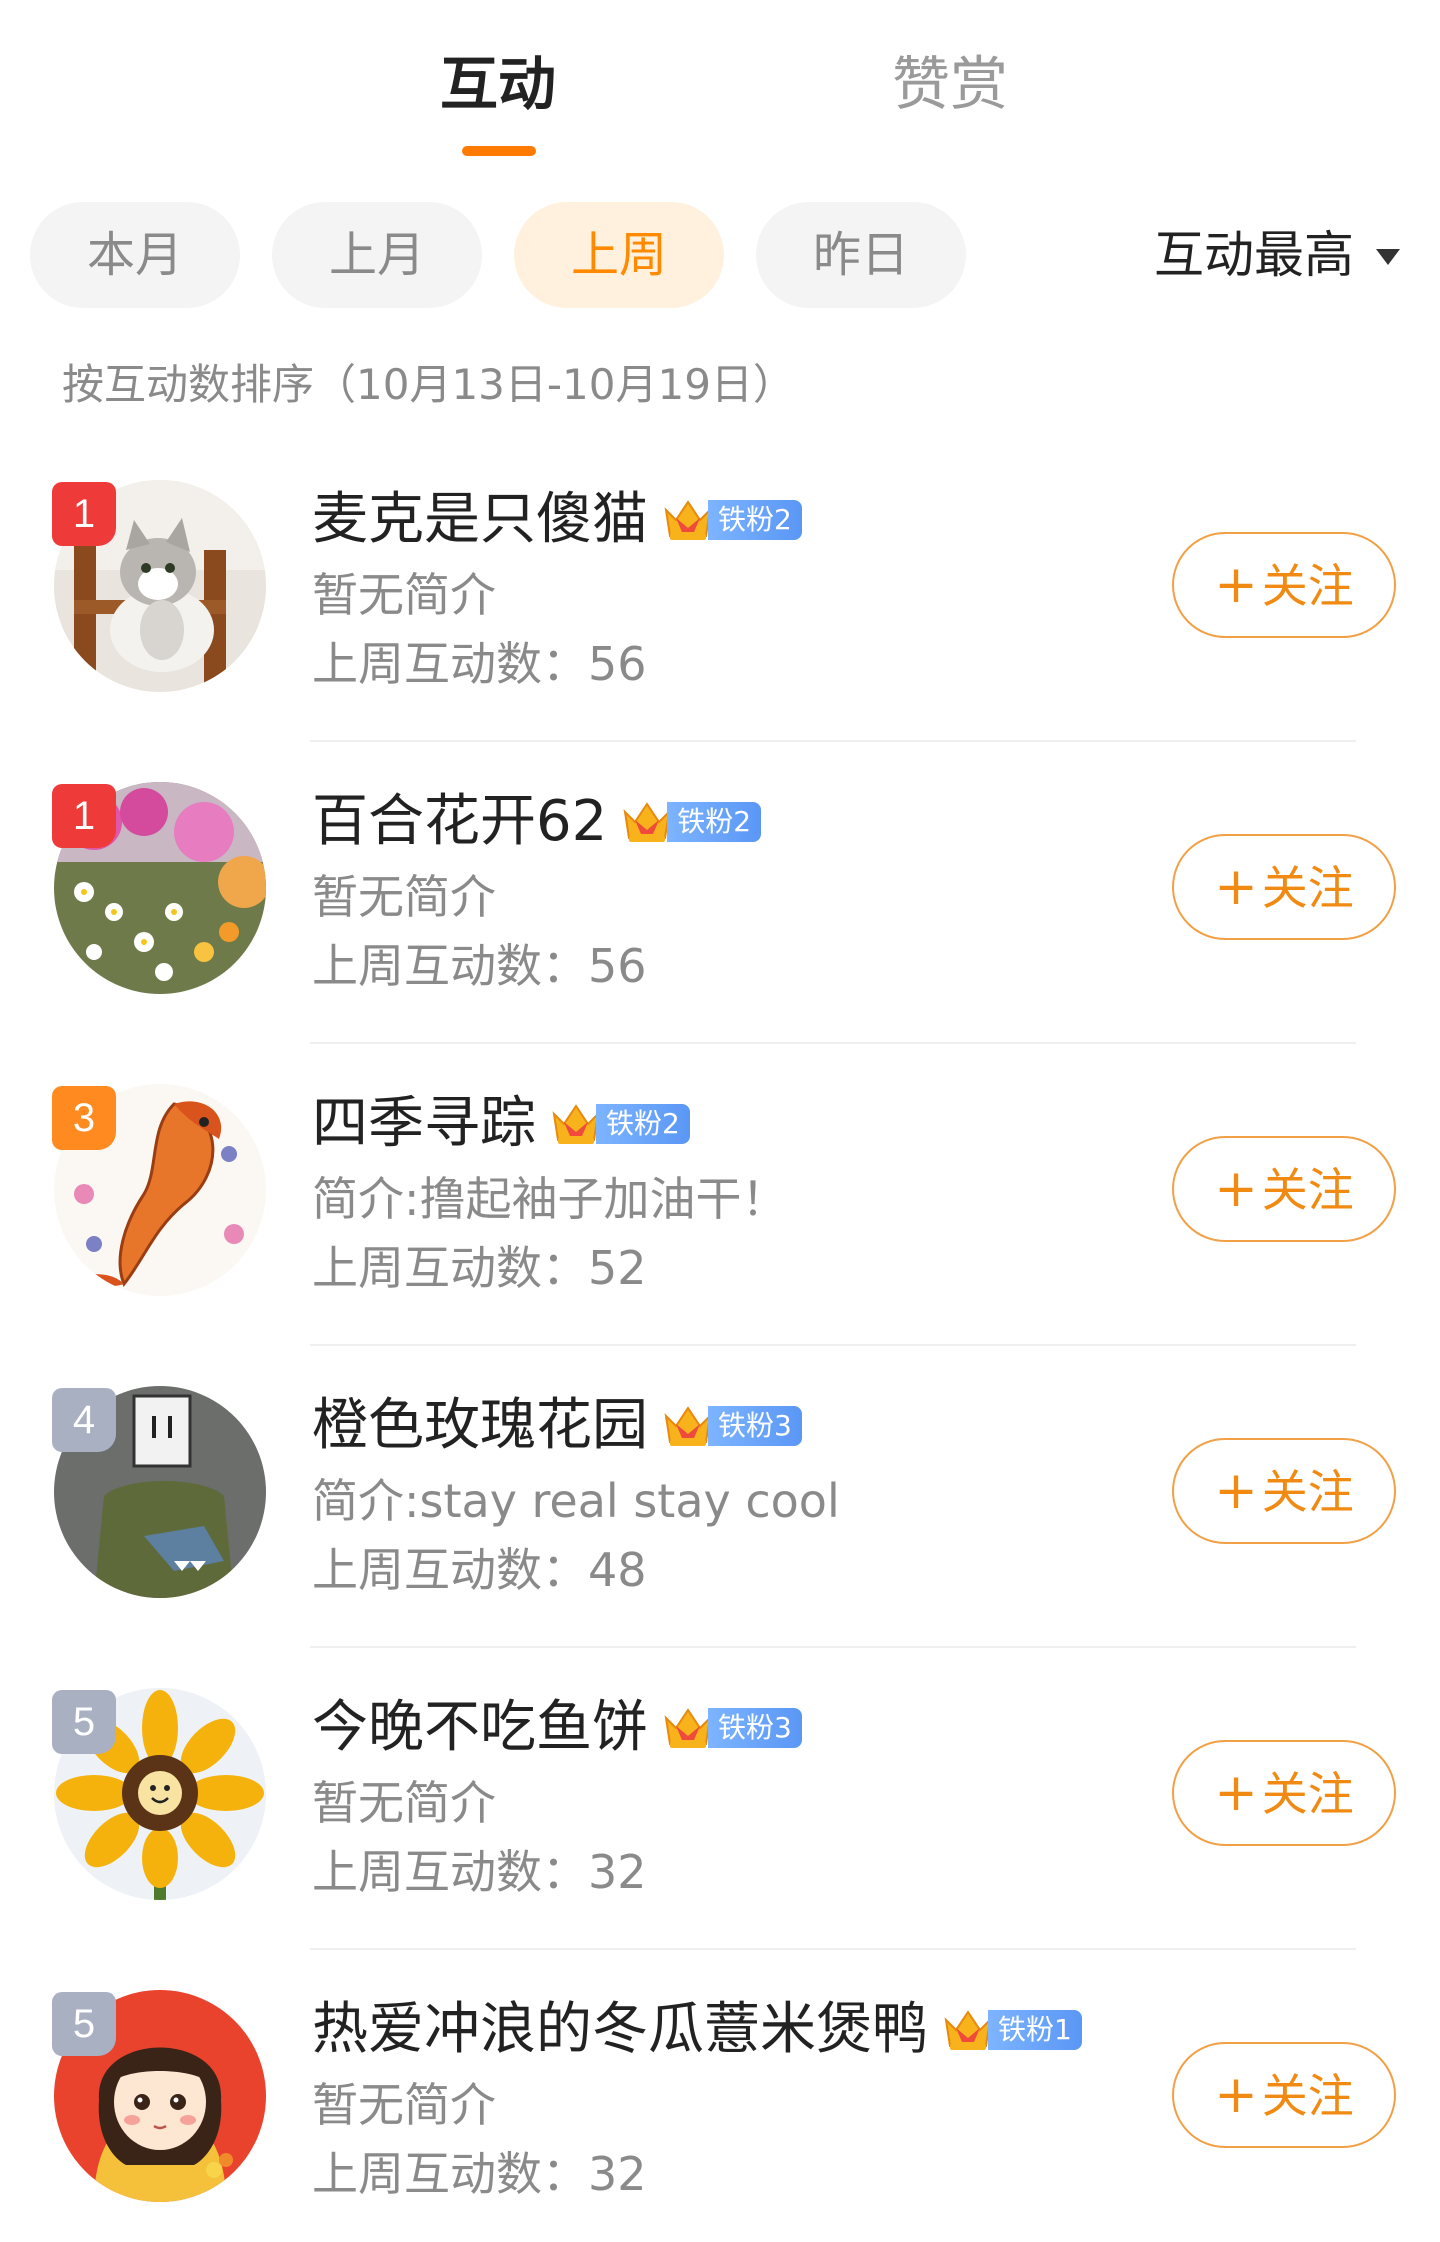  What do you see at coordinates (576, 1501) in the screenshot?
I see `user-intro: 简介:stay real stay cool` at bounding box center [576, 1501].